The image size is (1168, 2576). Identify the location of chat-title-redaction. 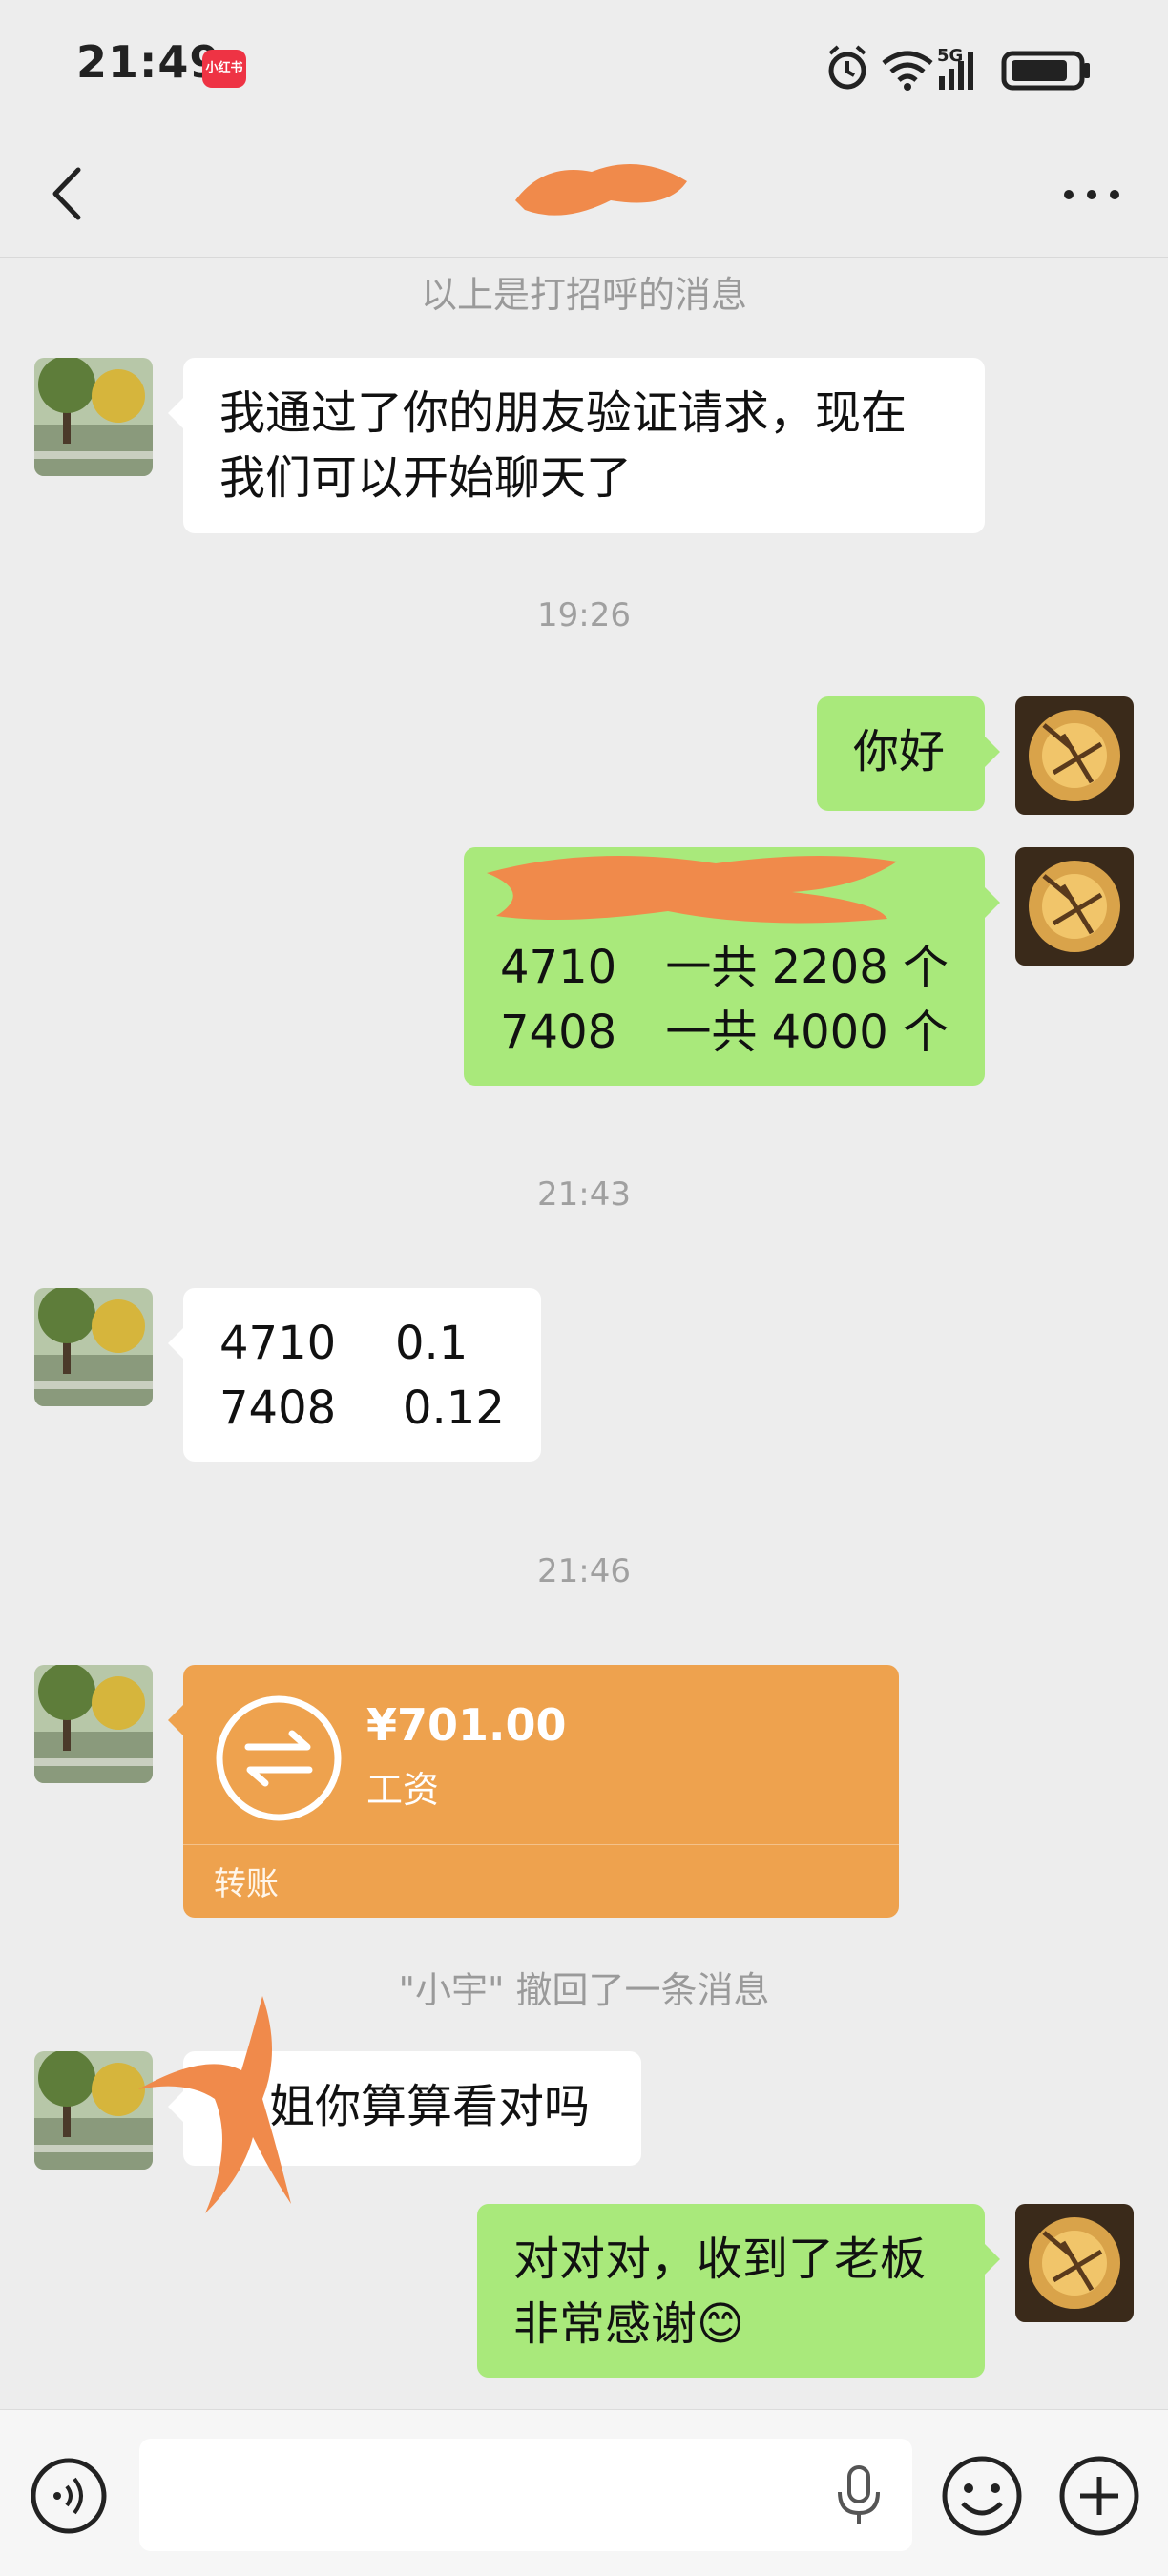
(601, 191).